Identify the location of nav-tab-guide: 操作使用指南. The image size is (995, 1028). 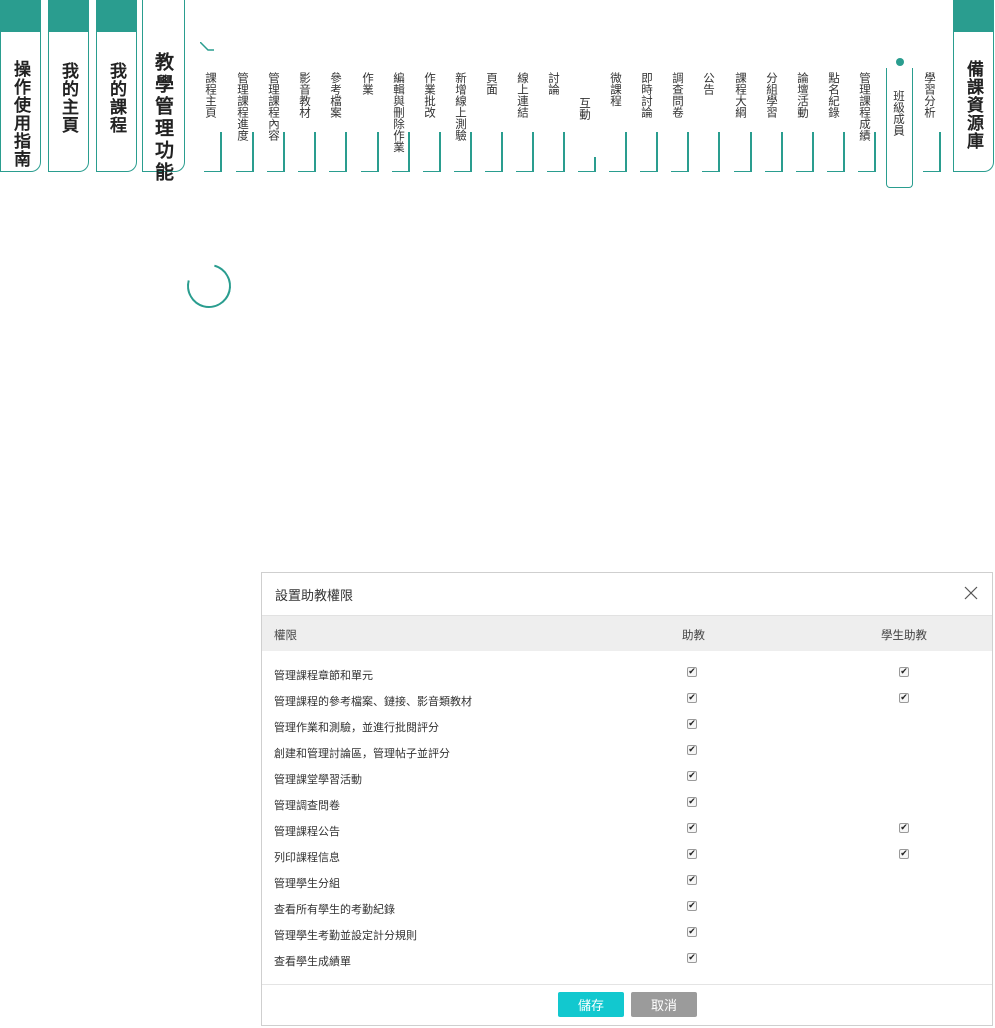
(20, 86).